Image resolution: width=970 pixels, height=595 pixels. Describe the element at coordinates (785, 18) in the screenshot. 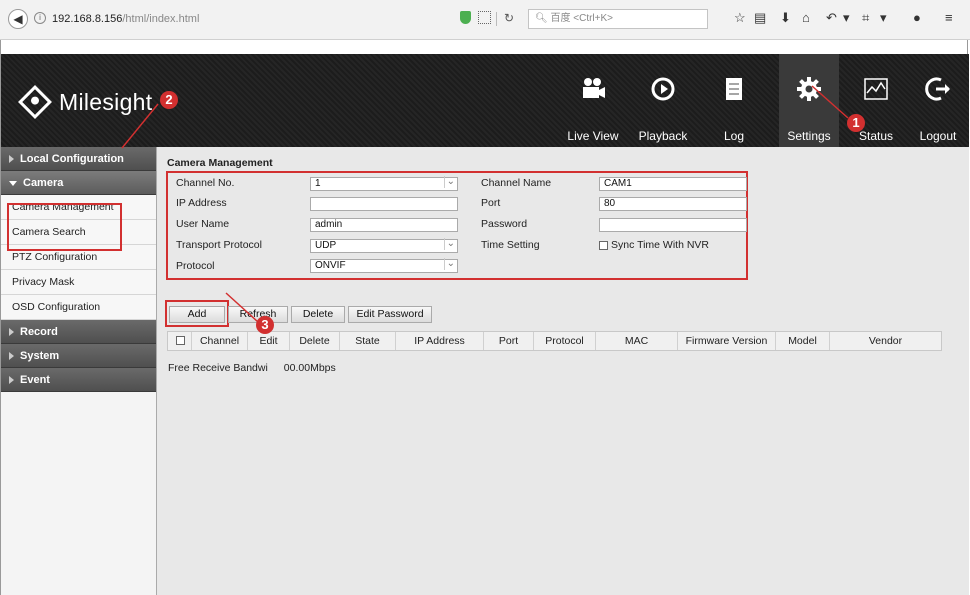

I see `download-icon: ⬇` at that location.